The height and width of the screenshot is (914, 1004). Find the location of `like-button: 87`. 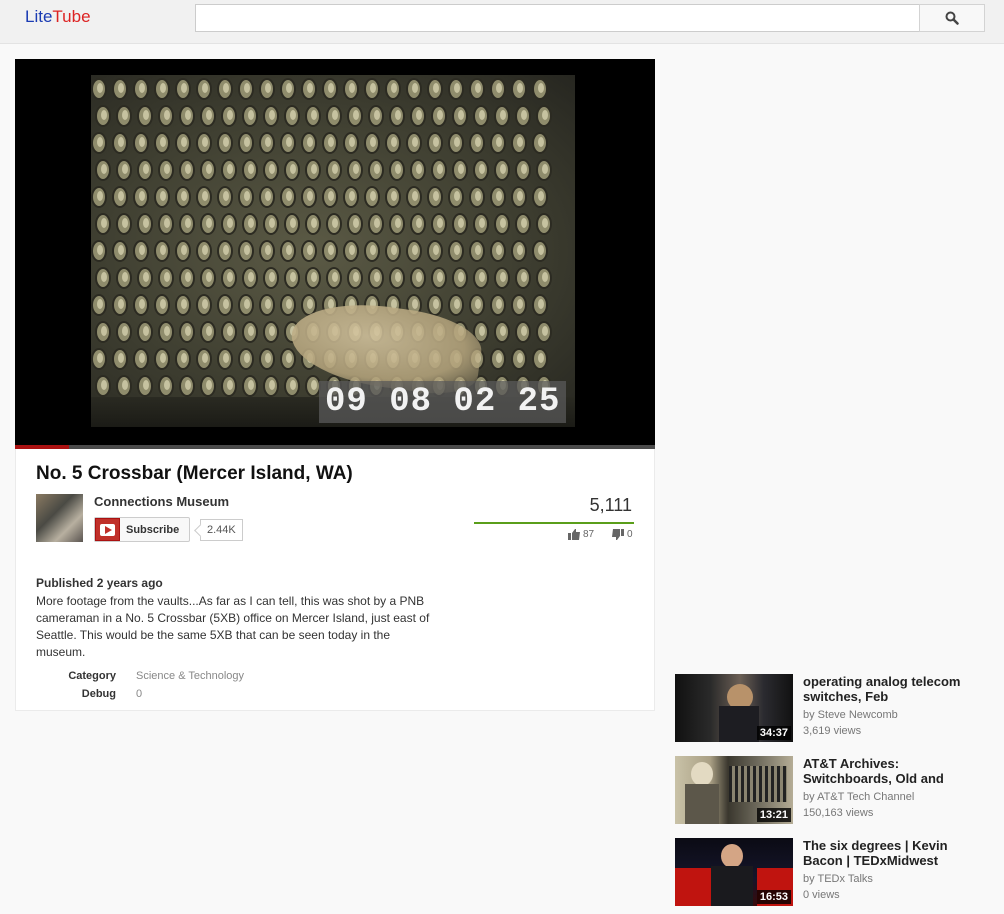

like-button: 87 is located at coordinates (581, 534).